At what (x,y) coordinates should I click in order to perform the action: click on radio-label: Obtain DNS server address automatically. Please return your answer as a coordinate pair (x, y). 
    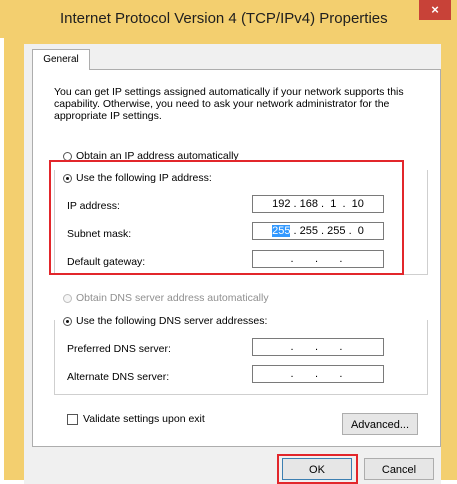
    Looking at the image, I should click on (172, 298).